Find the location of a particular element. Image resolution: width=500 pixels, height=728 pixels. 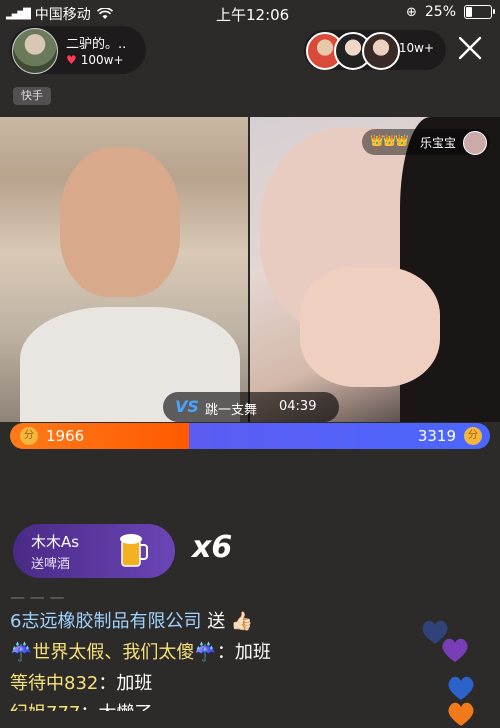

status-right: ⊕ 25% is located at coordinates (450, 12).